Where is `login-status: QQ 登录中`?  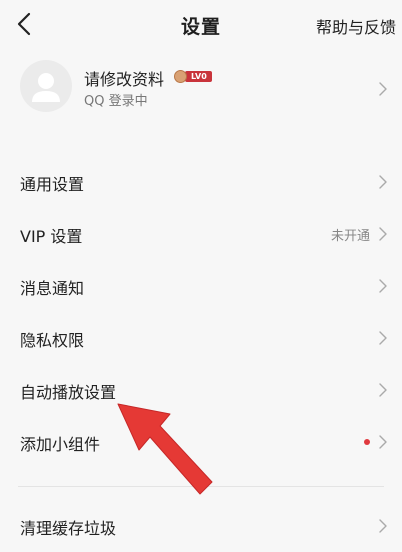 login-status: QQ 登录中 is located at coordinates (116, 101).